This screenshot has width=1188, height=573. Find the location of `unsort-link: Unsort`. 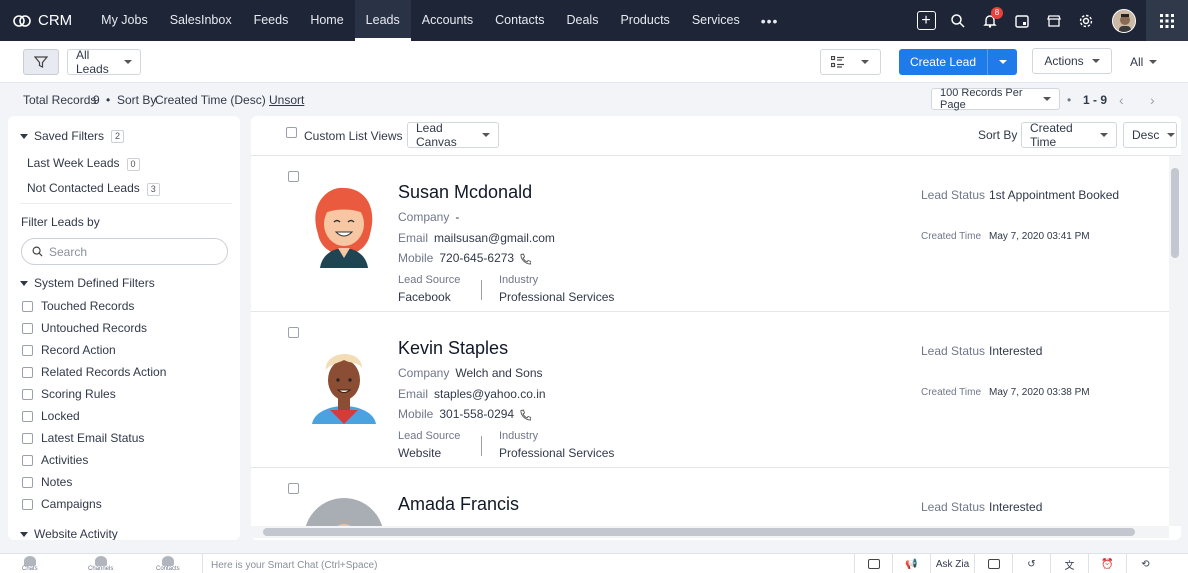

unsort-link: Unsort is located at coordinates (286, 100).